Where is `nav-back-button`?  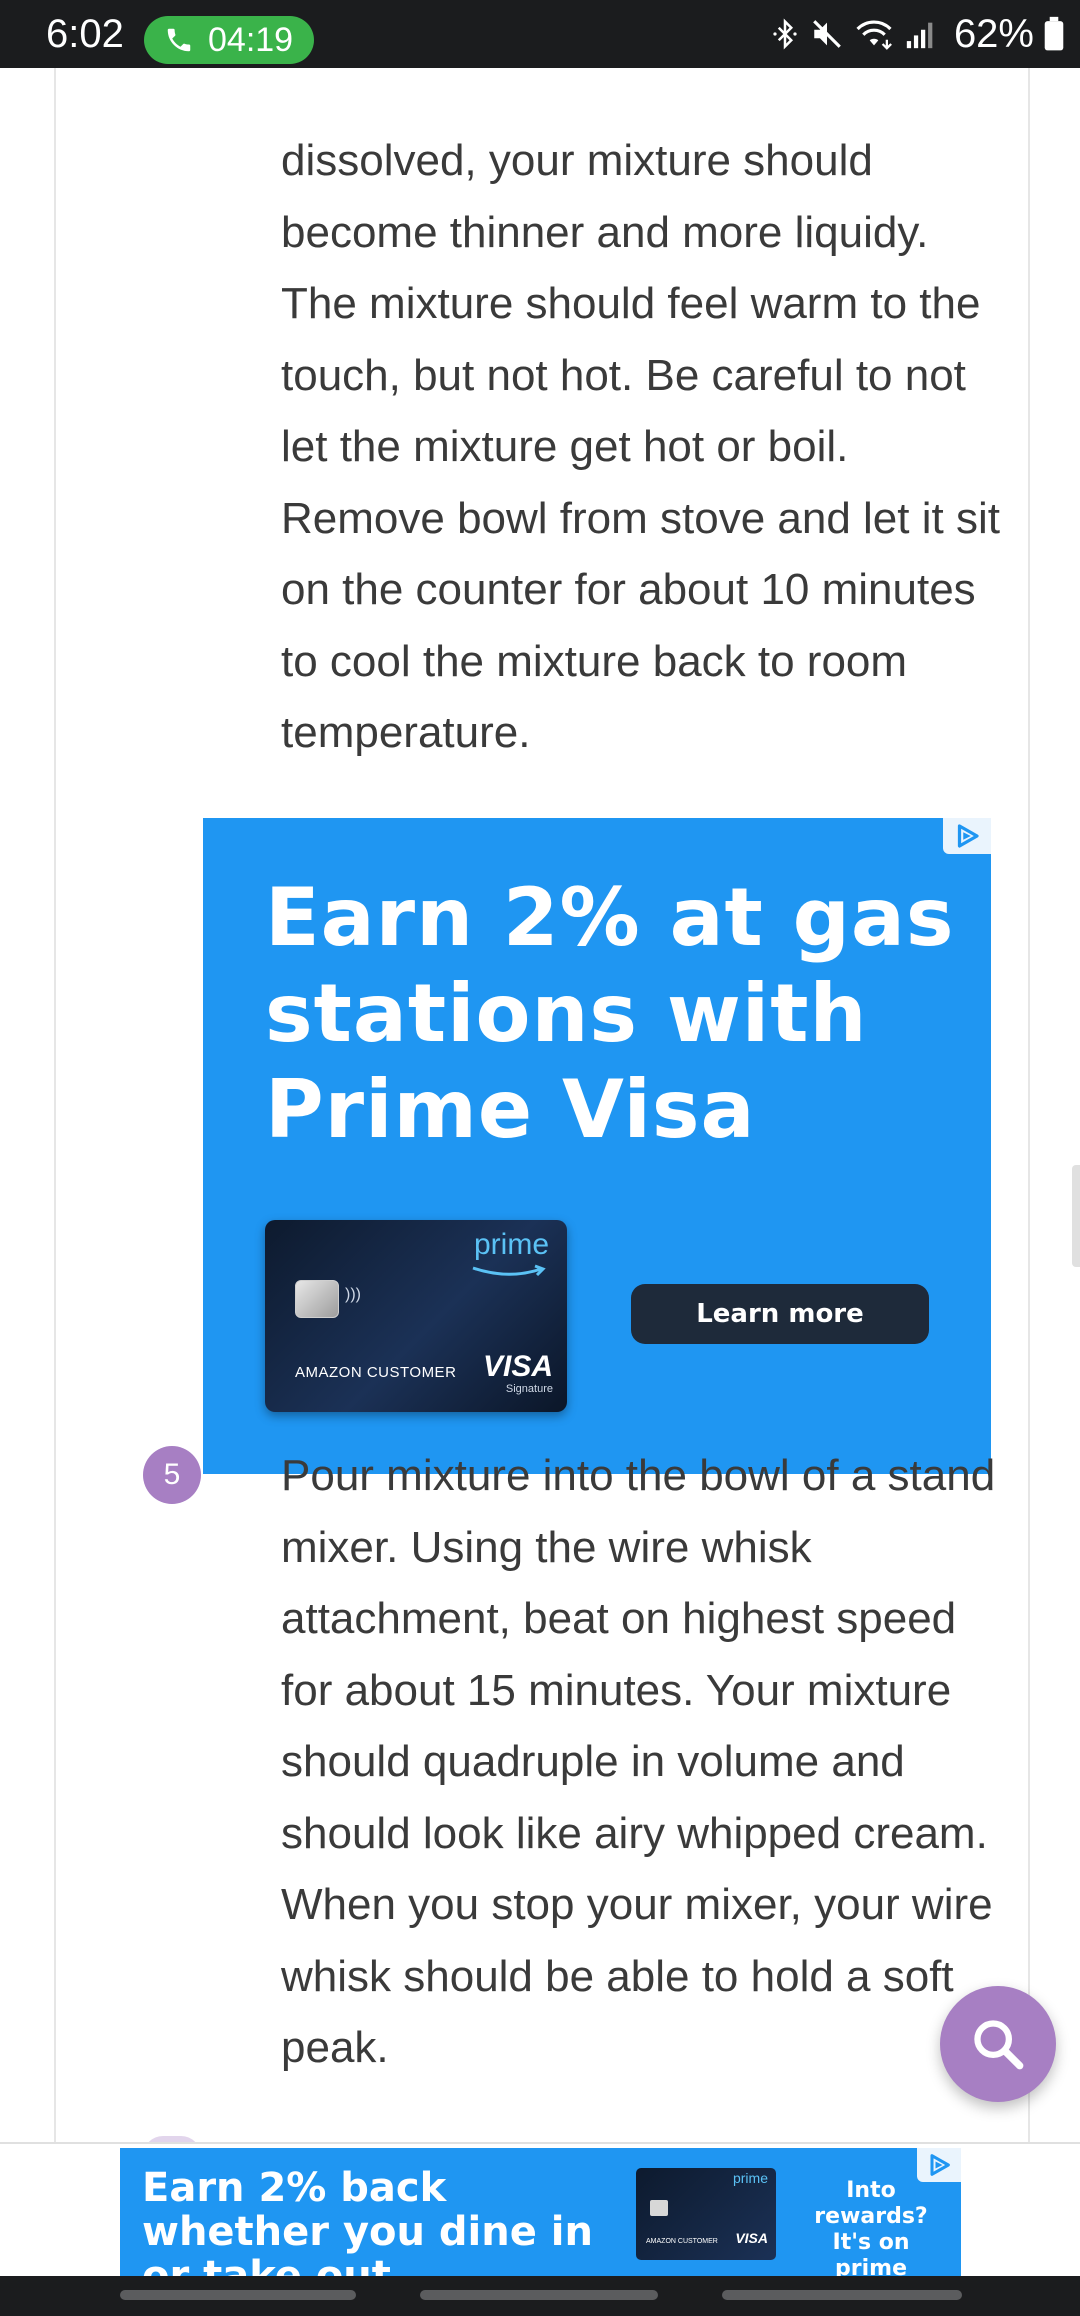 nav-back-button is located at coordinates (842, 2295).